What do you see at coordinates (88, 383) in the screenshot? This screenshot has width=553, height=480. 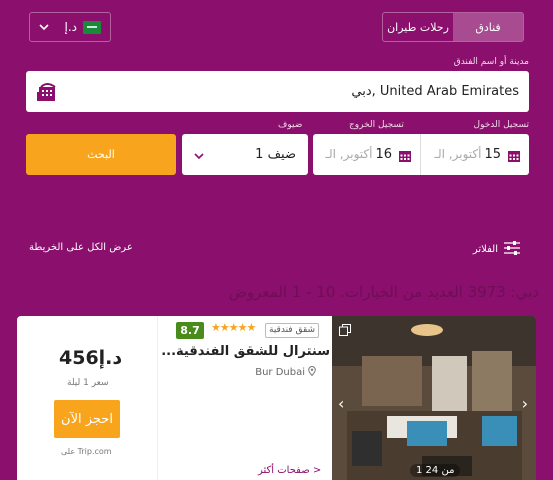 I see `price-note: سعر 1 ليلة` at bounding box center [88, 383].